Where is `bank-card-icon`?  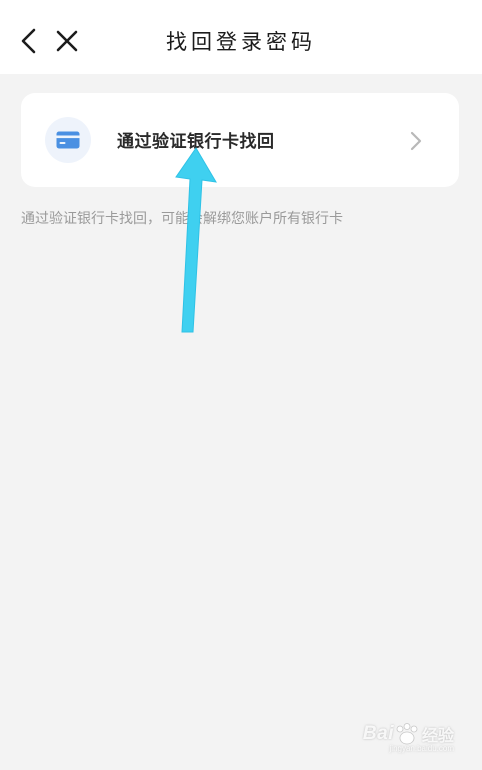
bank-card-icon is located at coordinates (68, 140).